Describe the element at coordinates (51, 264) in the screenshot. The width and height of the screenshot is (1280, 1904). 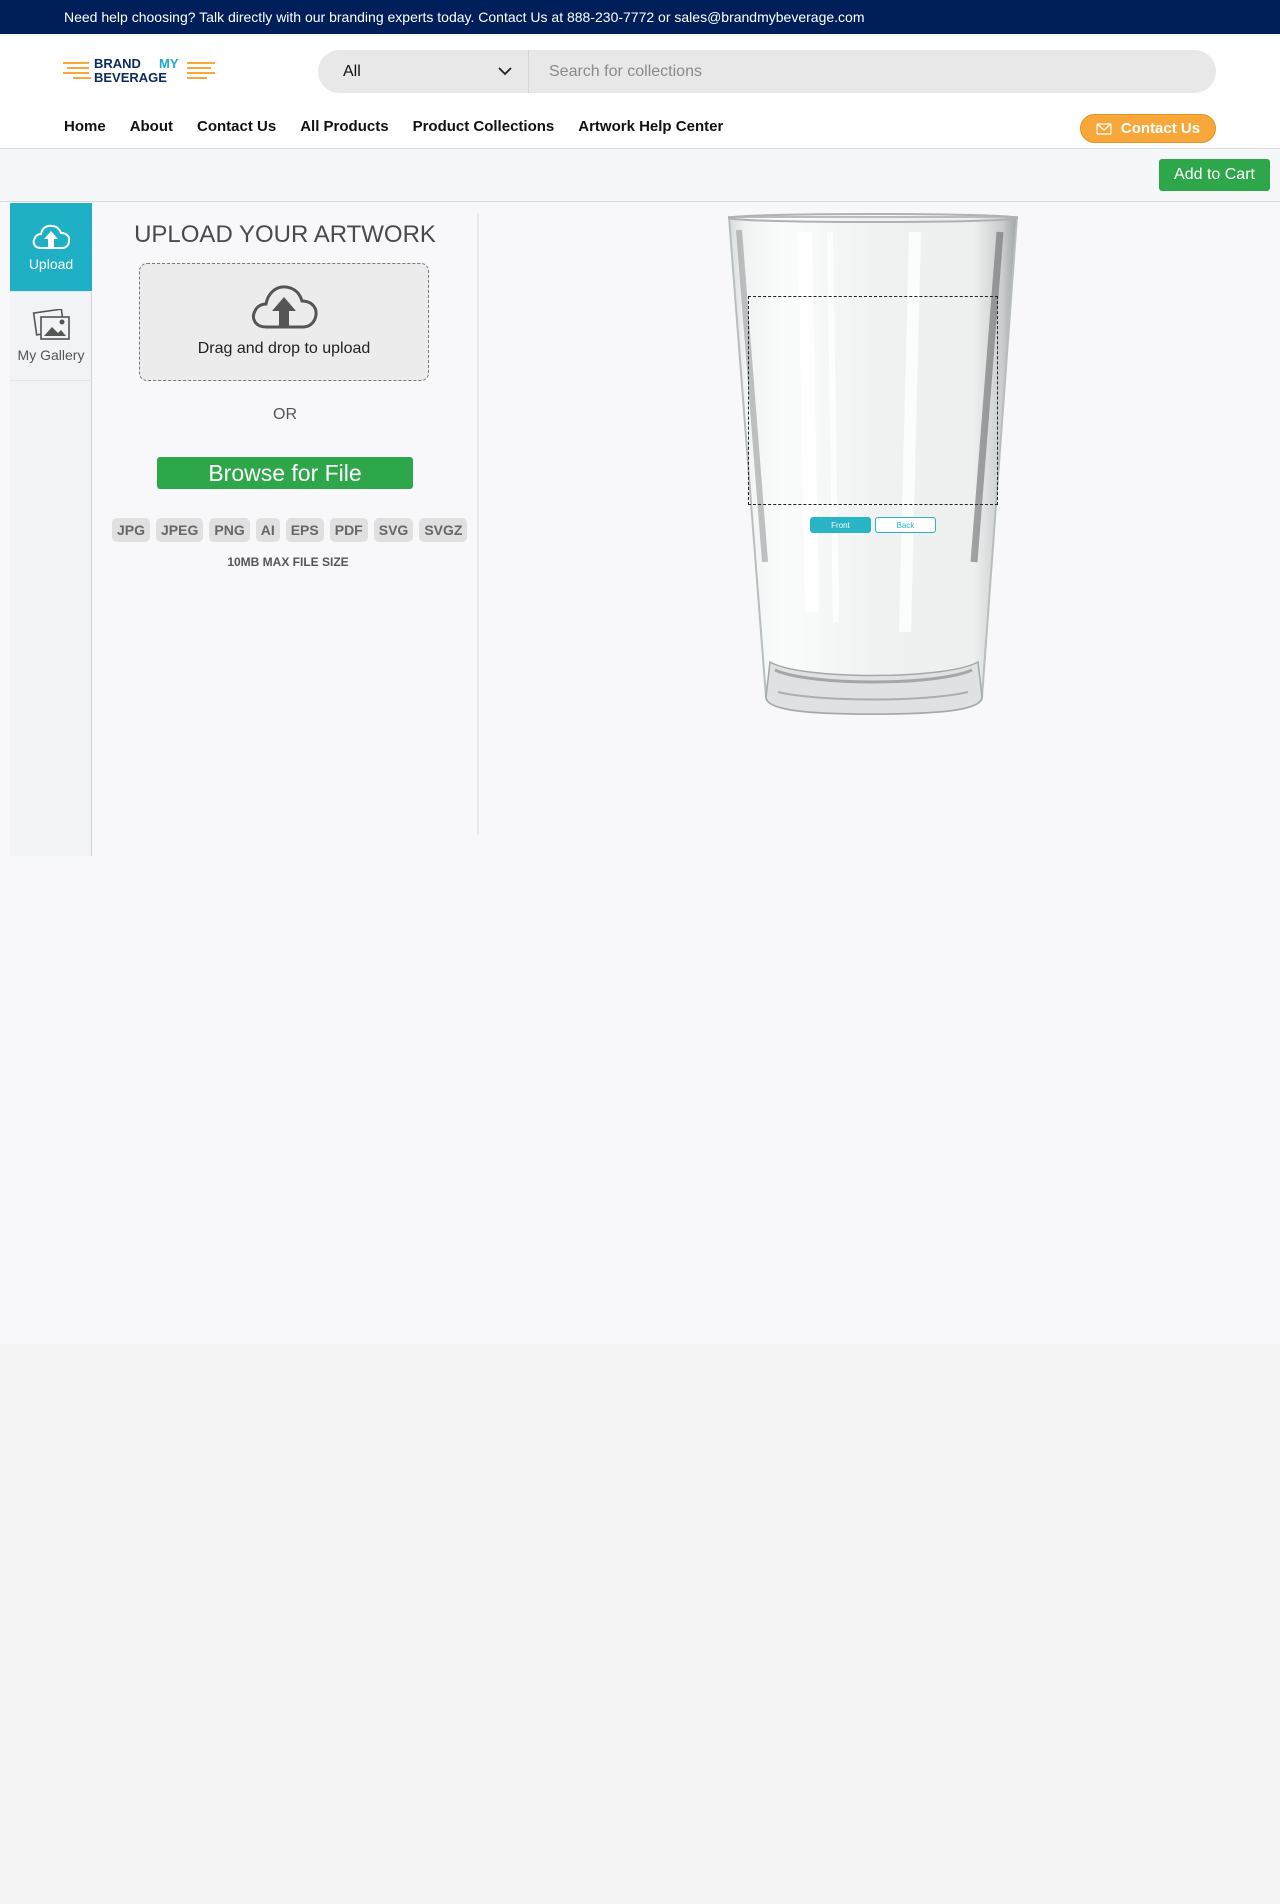
I see `tab-upload-label: Upload` at that location.